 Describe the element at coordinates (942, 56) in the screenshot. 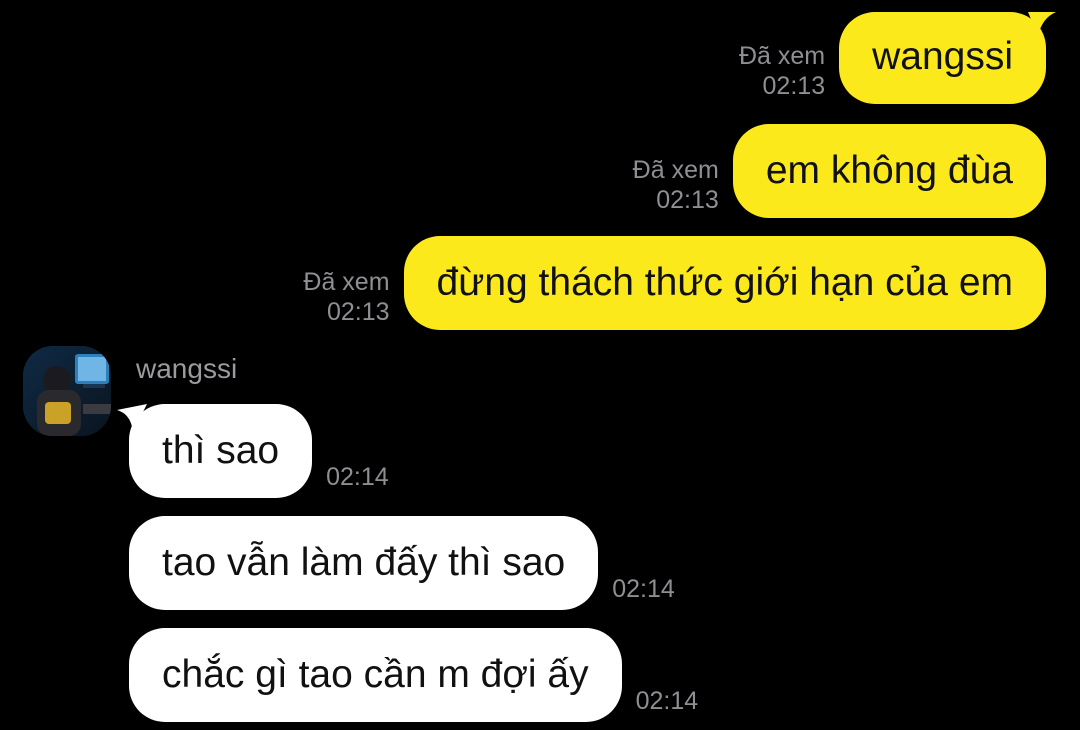

I see `message-text: wangssi` at that location.